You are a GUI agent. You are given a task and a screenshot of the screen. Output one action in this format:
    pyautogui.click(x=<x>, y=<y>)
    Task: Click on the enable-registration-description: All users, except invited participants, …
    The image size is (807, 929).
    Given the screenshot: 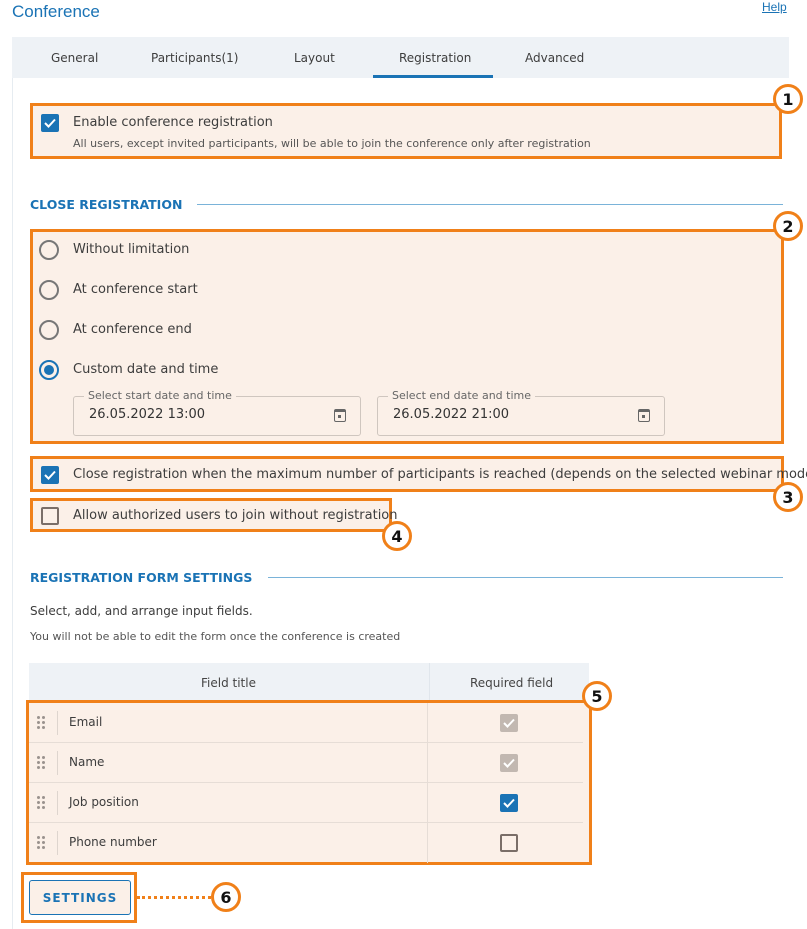 What is the action you would take?
    pyautogui.click(x=332, y=143)
    